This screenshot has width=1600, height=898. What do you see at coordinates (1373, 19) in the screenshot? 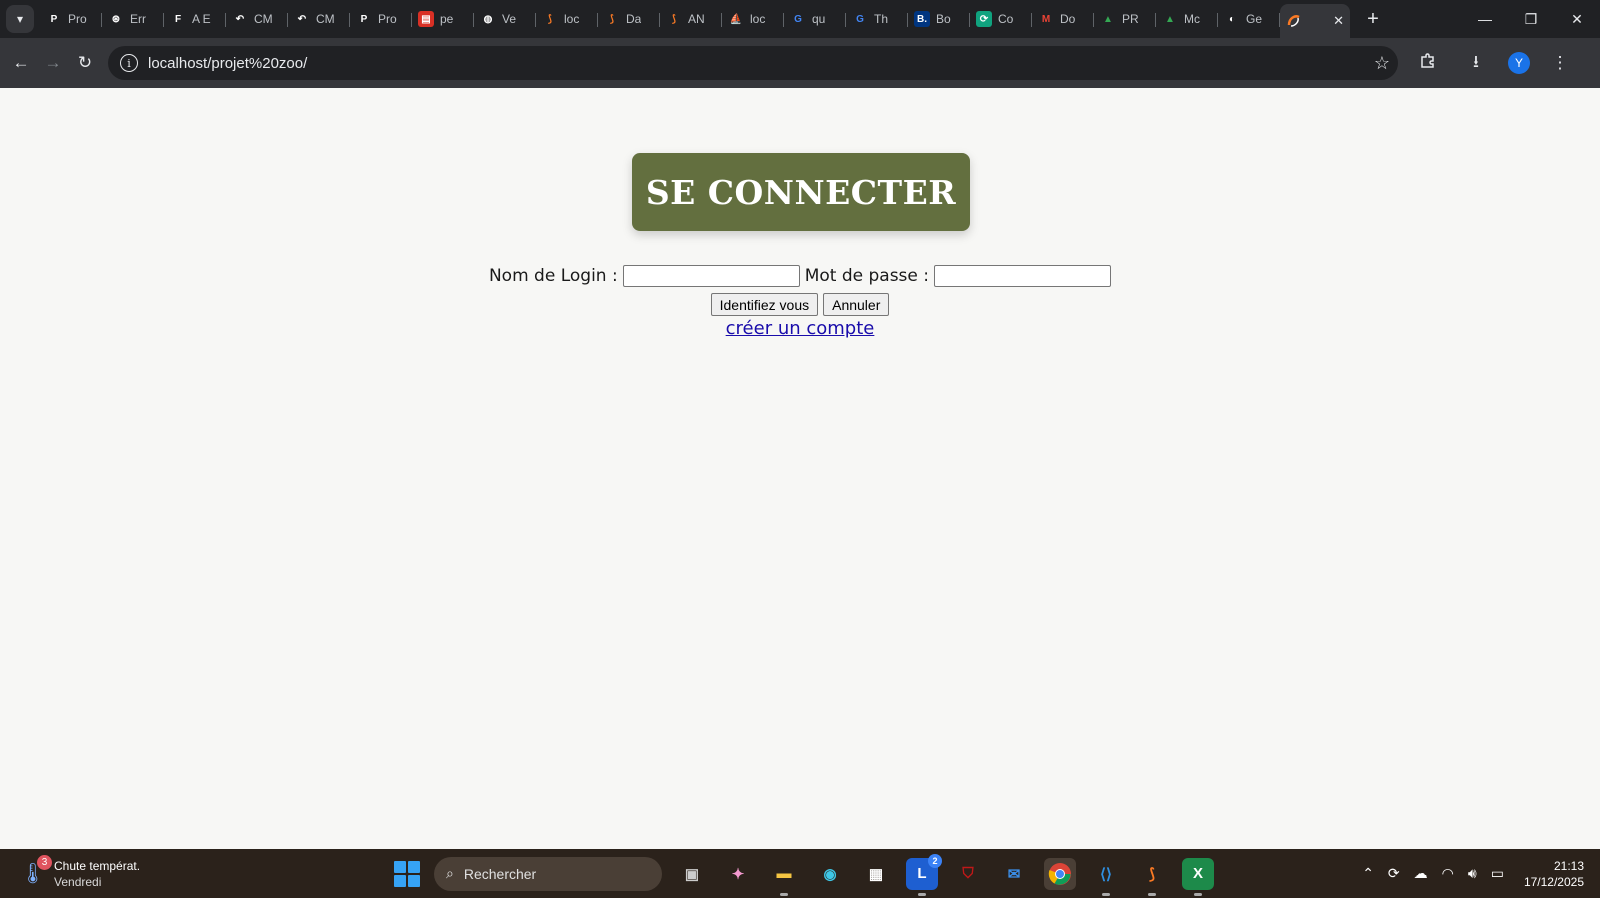
I see `new-tab-button: +` at bounding box center [1373, 19].